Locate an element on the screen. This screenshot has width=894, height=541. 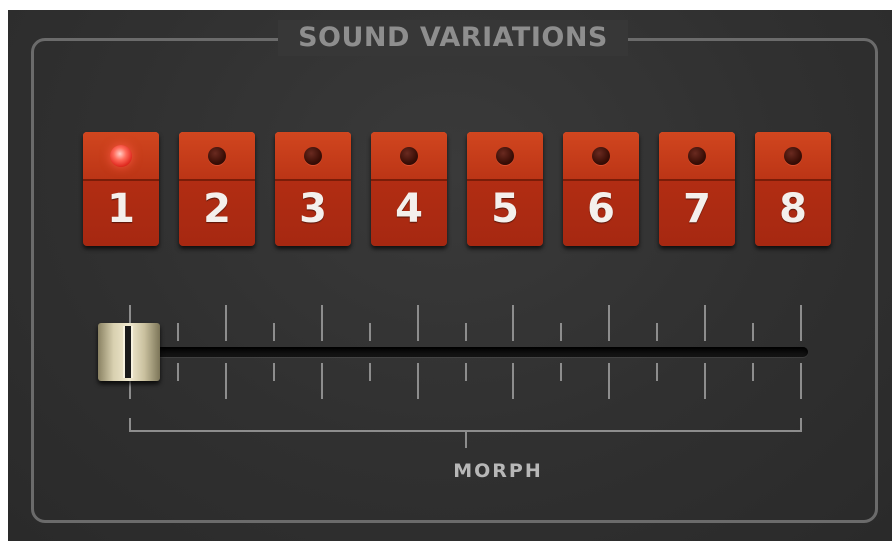
variation-button-3: 3 is located at coordinates (313, 189).